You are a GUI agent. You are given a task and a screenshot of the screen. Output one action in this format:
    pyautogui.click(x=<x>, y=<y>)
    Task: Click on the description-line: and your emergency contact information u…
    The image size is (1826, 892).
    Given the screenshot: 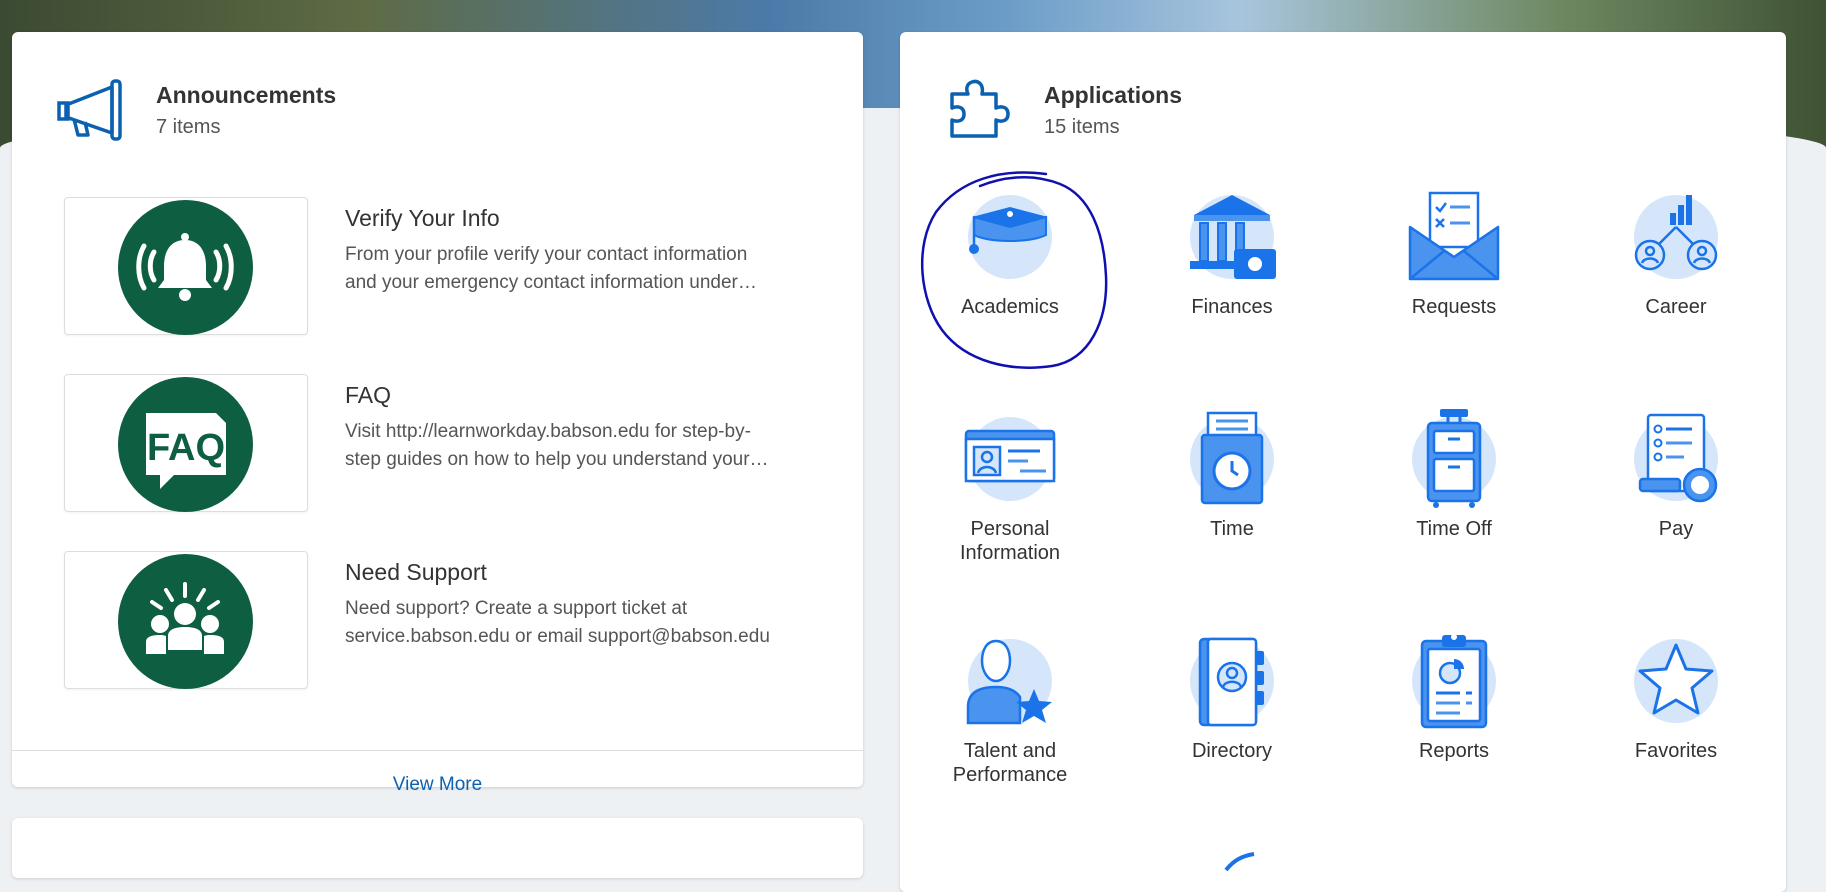 What is the action you would take?
    pyautogui.click(x=551, y=282)
    